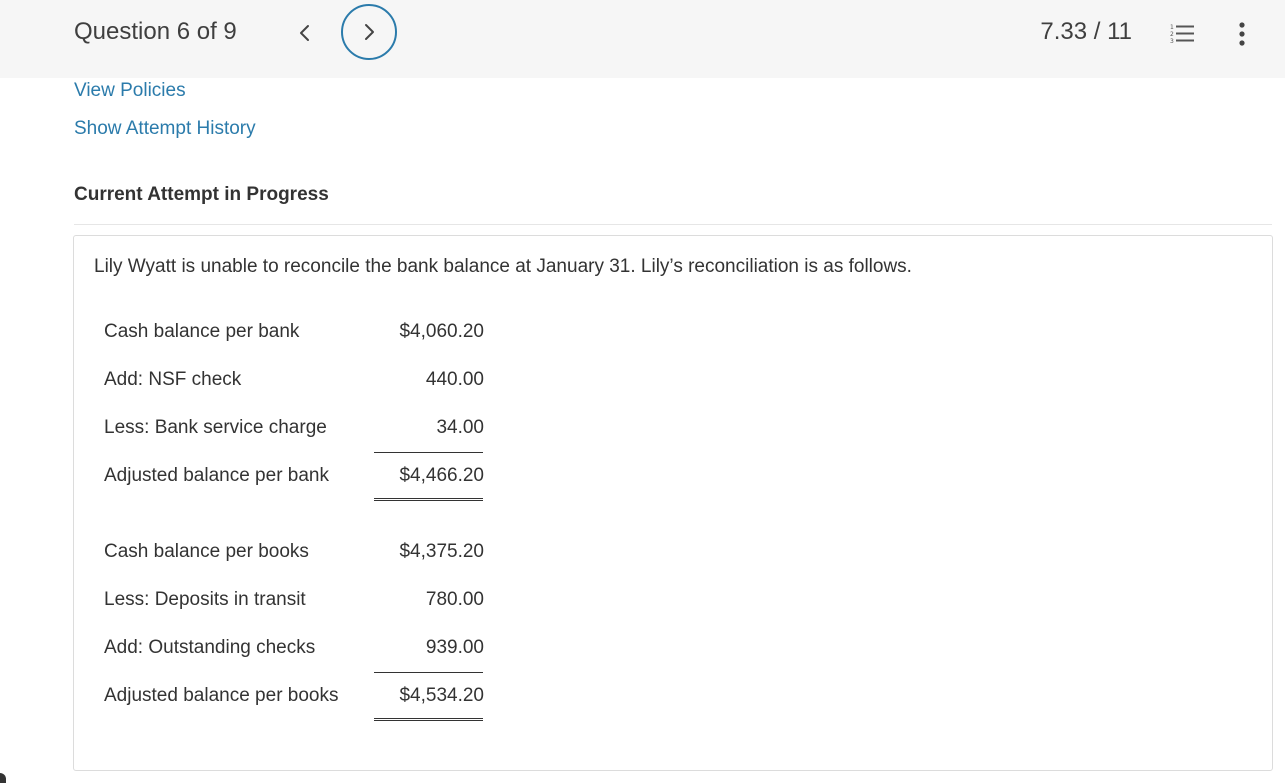  I want to click on question-list-button: 1 2 3, so click(1182, 34).